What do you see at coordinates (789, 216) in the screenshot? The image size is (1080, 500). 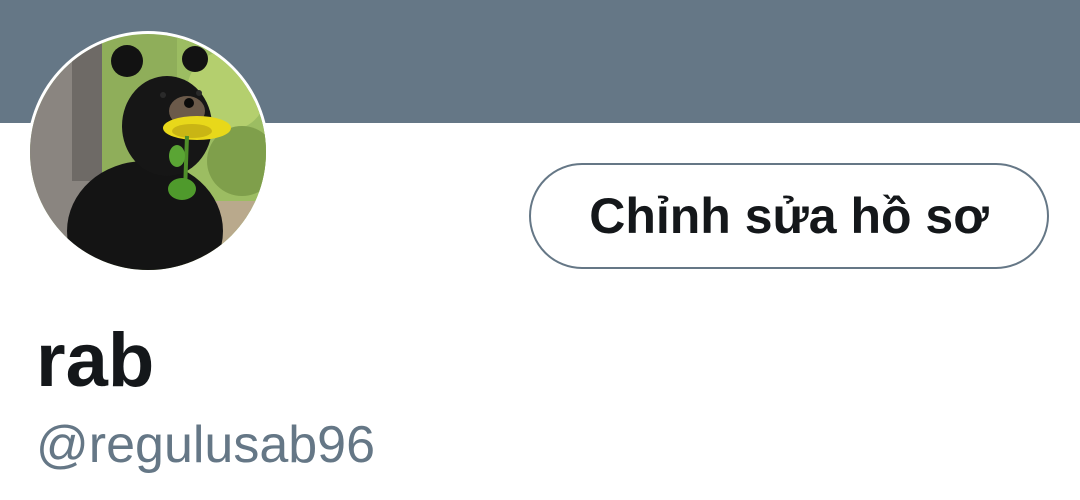 I see `edit-profile-button: Chỉnh sửa hồ sơ` at bounding box center [789, 216].